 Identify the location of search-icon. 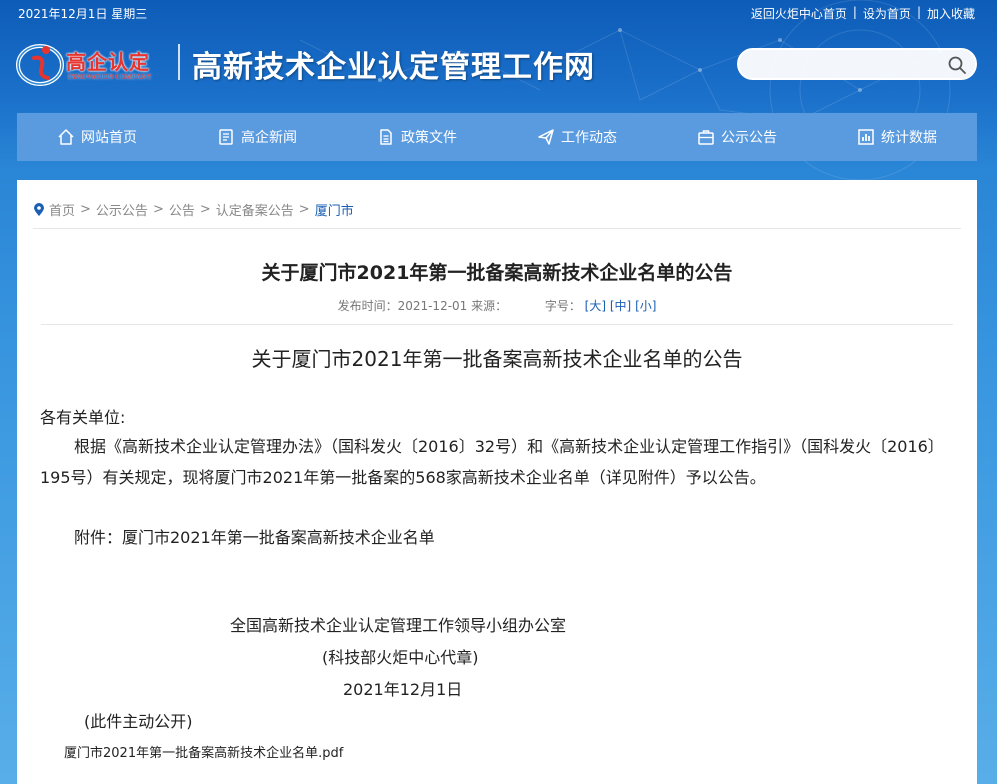
(957, 65).